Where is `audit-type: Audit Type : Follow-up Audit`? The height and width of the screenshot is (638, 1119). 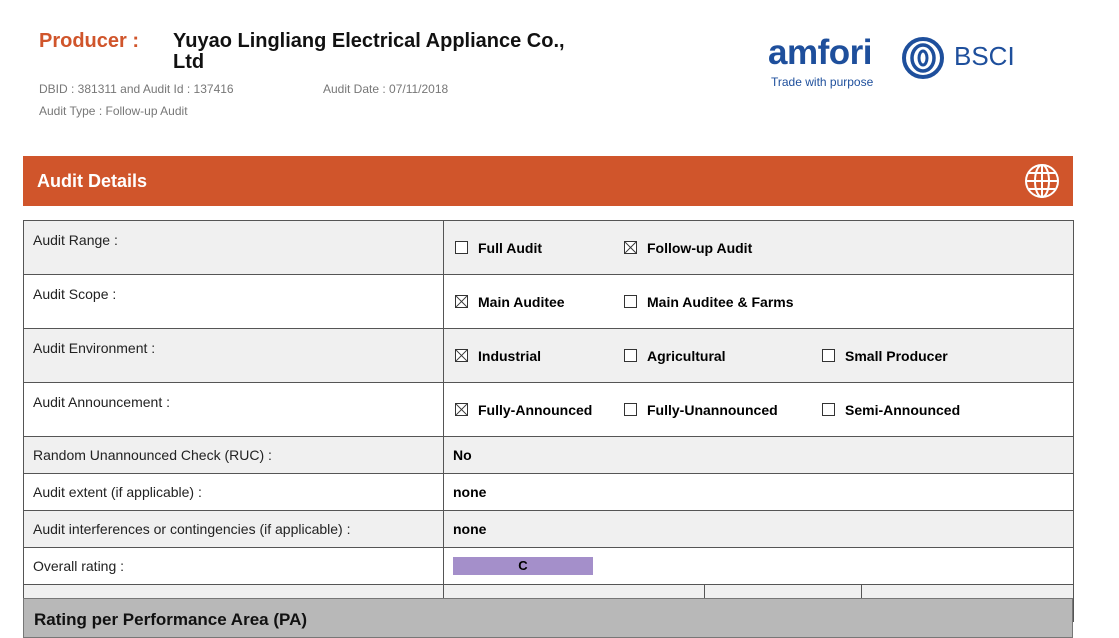
audit-type: Audit Type : Follow-up Audit is located at coordinates (113, 111).